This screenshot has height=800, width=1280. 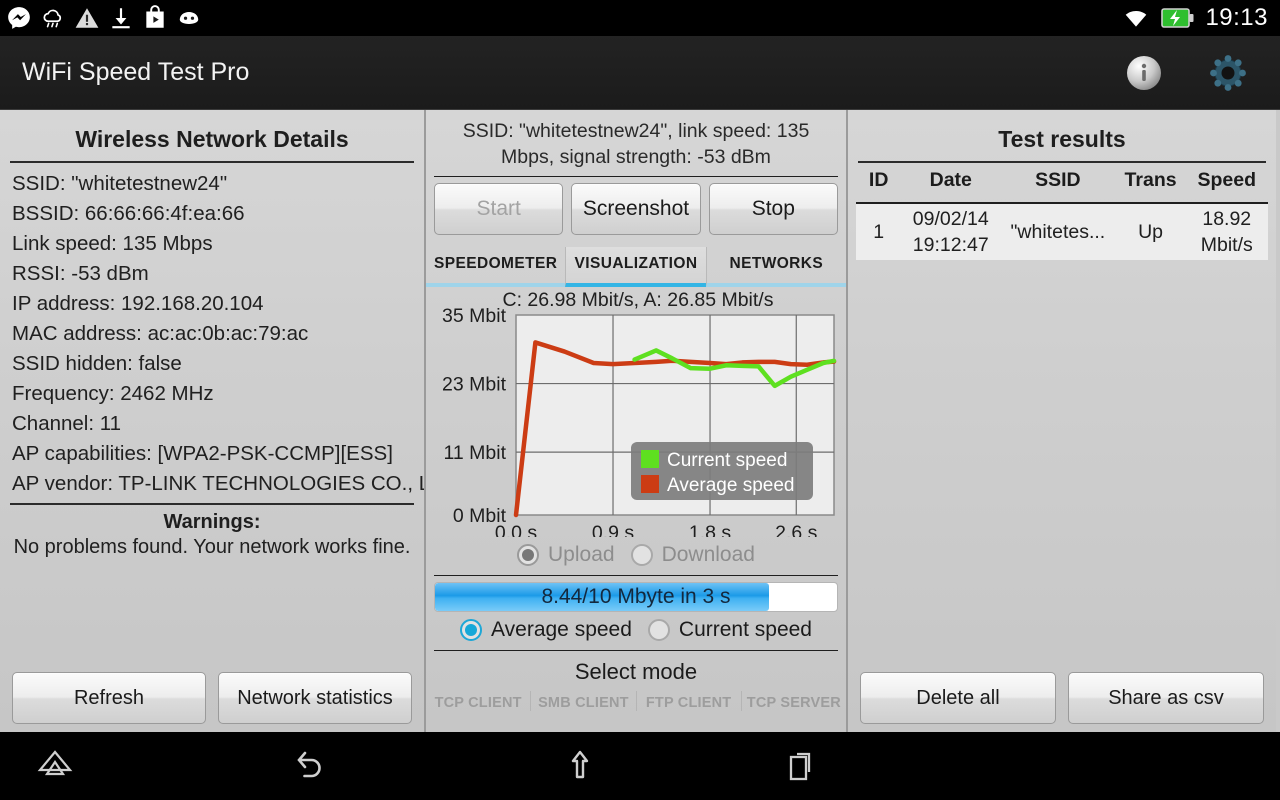 I want to click on tab-networks: NETWORKS, so click(x=775, y=267).